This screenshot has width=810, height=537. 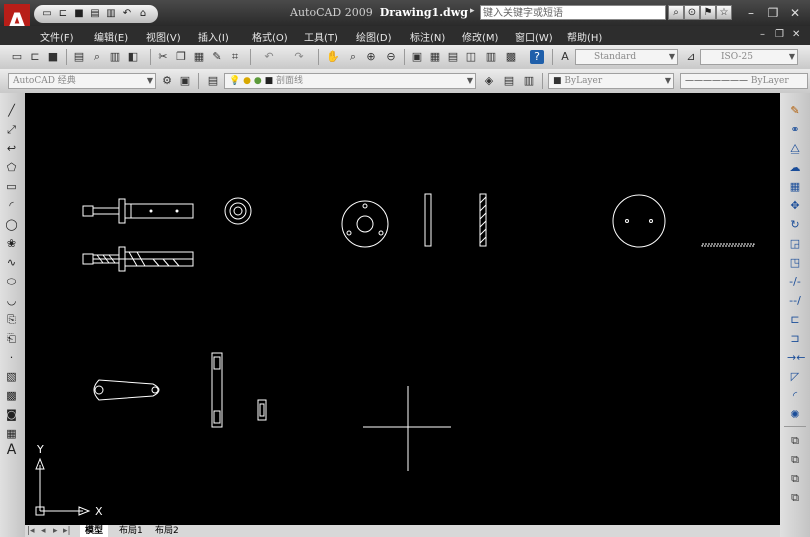 I want to click on send-to-back-icon: ⧉, so click(x=795, y=478).